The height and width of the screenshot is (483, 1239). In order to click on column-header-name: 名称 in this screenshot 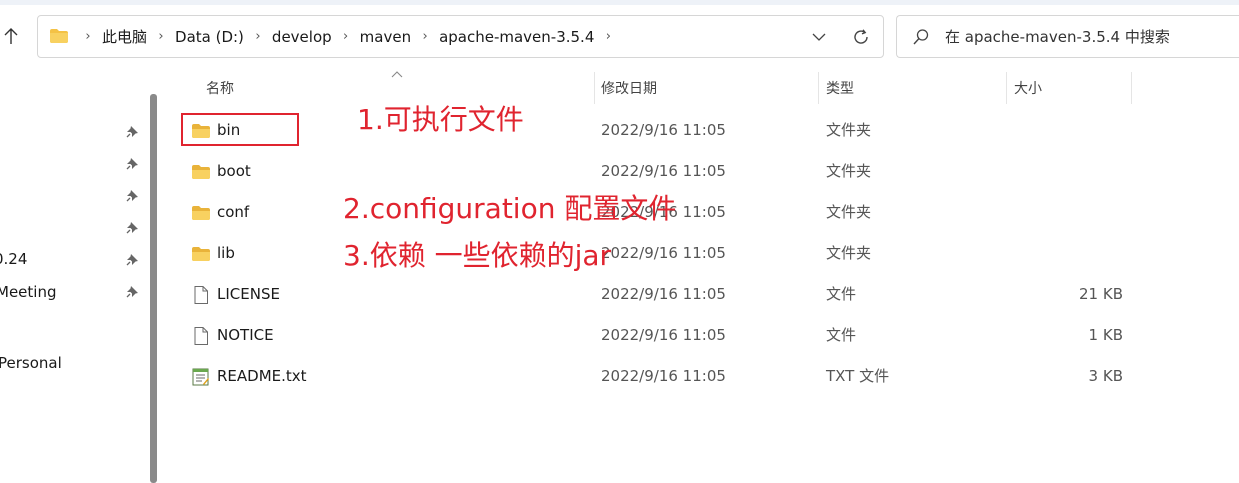, I will do `click(220, 91)`.